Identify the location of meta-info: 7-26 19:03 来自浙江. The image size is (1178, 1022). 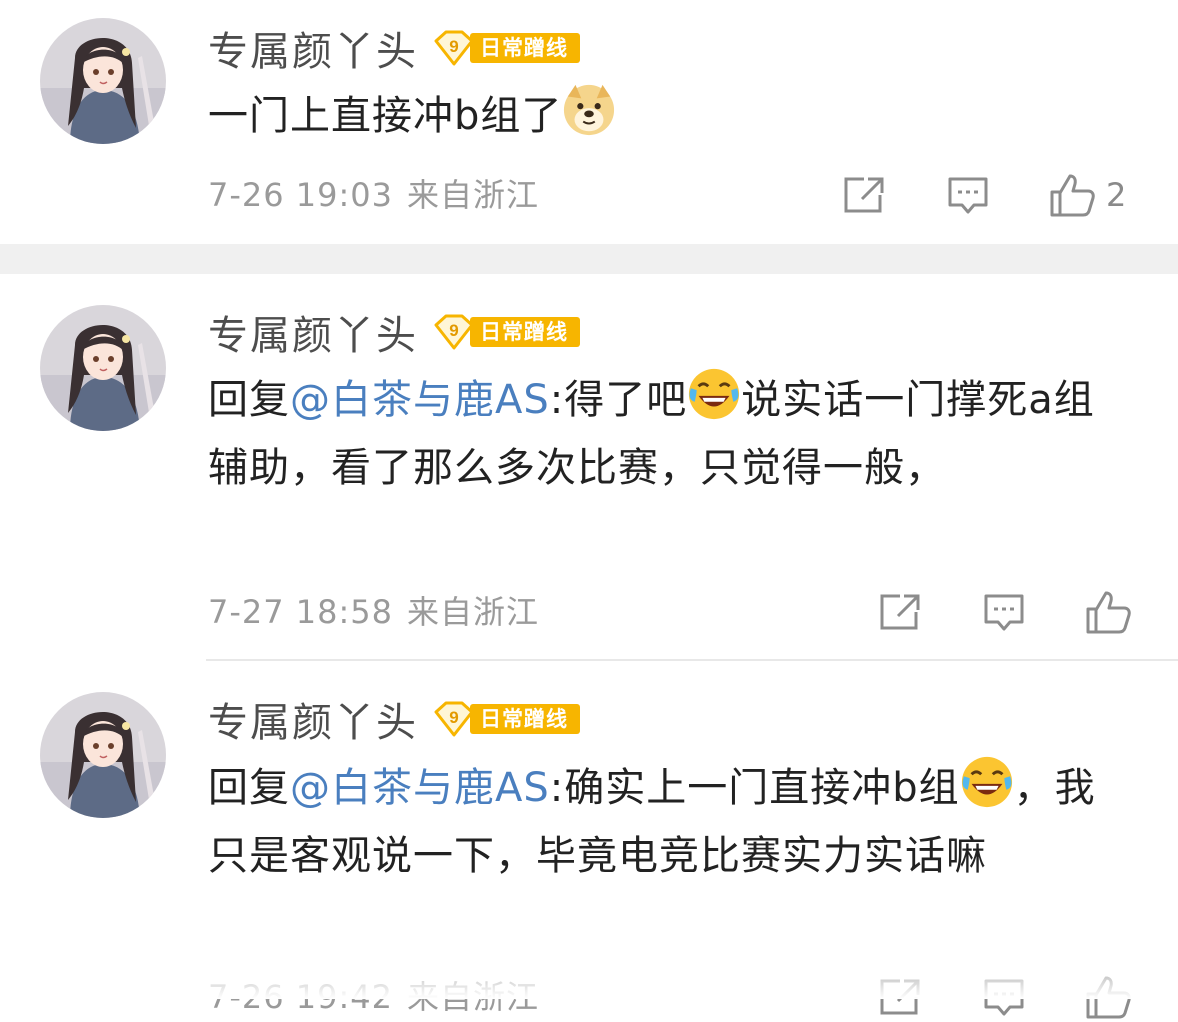
(373, 195).